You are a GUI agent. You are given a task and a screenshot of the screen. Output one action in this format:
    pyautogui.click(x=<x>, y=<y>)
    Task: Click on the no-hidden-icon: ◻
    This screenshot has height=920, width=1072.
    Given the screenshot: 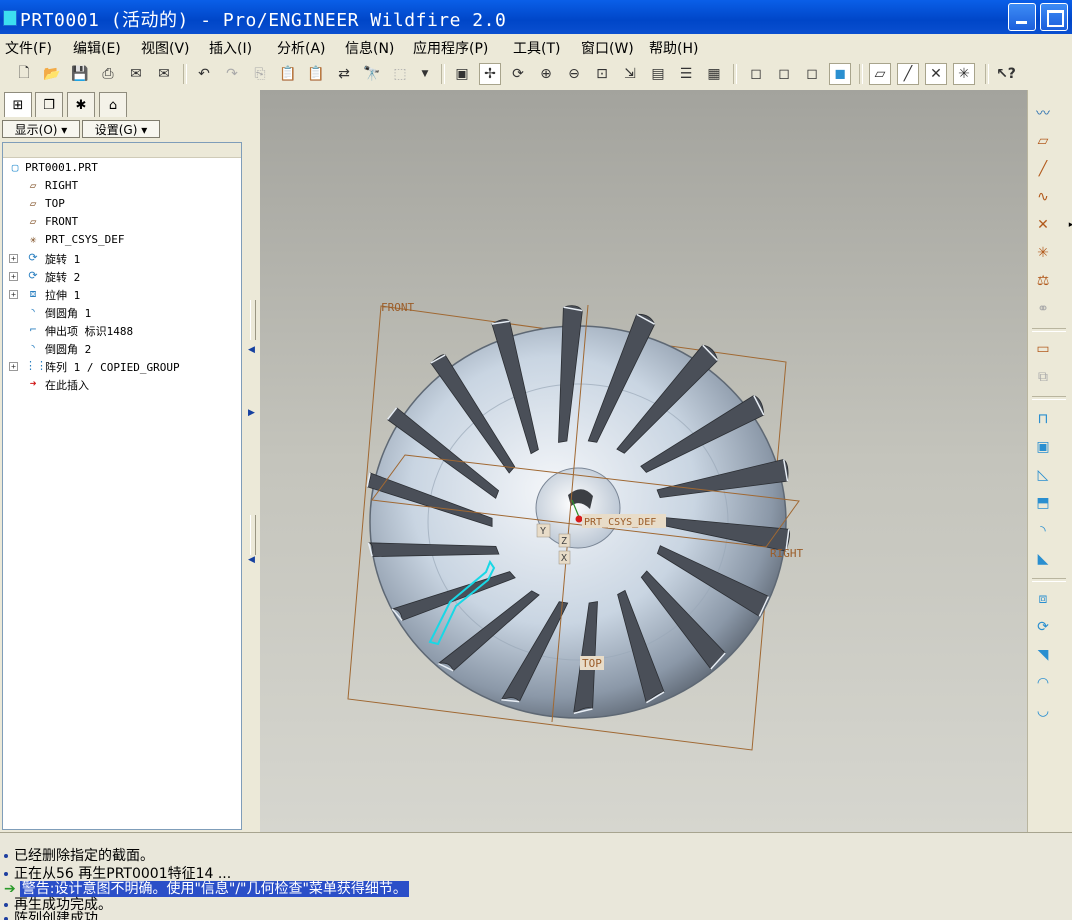 What is the action you would take?
    pyautogui.click(x=812, y=74)
    